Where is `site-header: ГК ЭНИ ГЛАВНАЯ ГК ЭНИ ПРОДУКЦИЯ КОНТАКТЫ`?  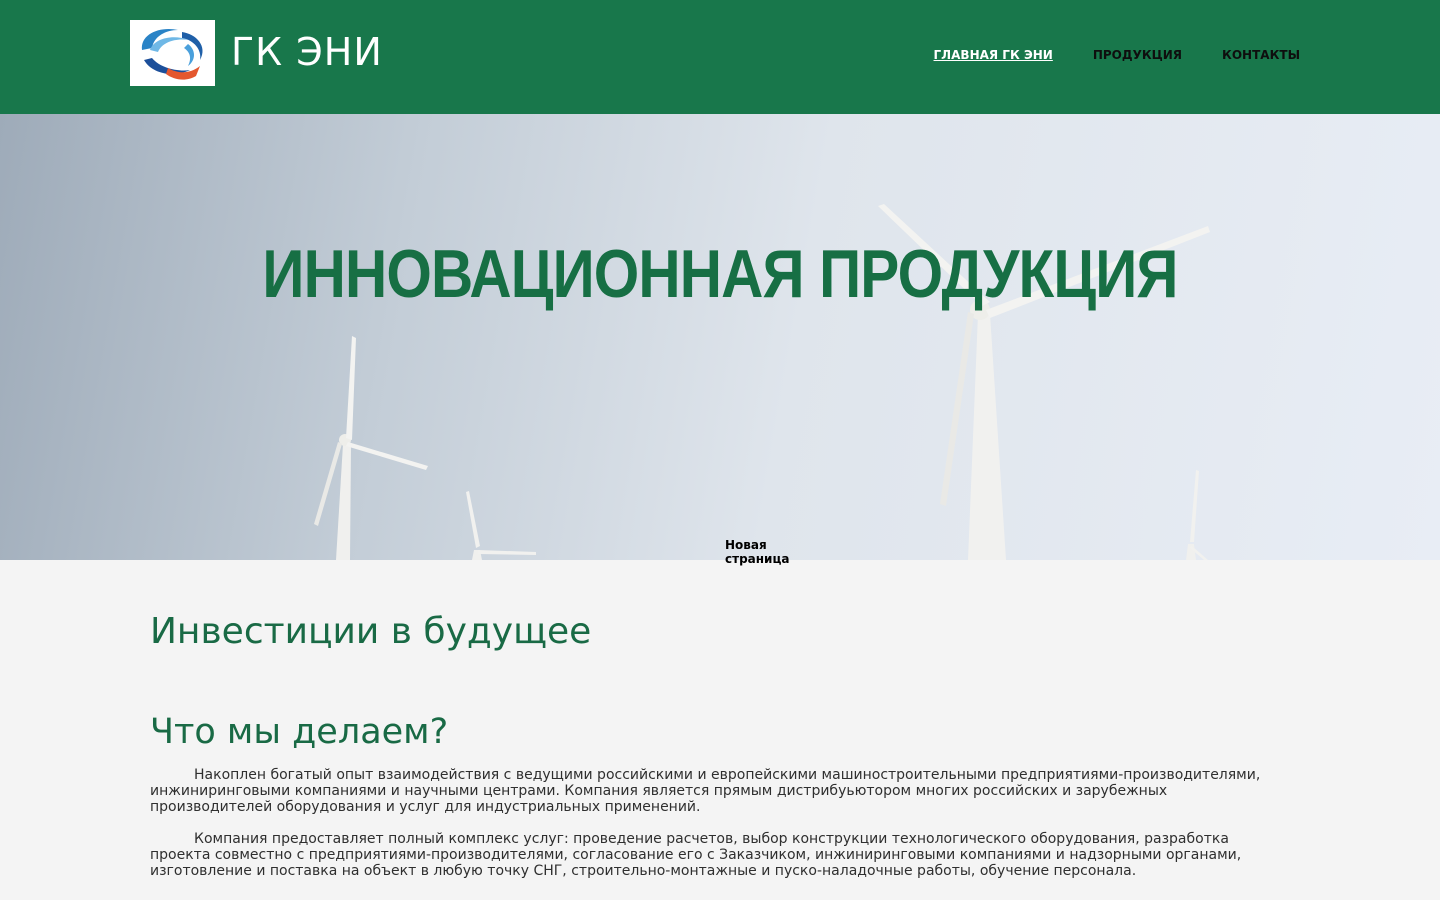
site-header: ГК ЭНИ ГЛАВНАЯ ГК ЭНИ ПРОДУКЦИЯ КОНТАКТЫ is located at coordinates (720, 57).